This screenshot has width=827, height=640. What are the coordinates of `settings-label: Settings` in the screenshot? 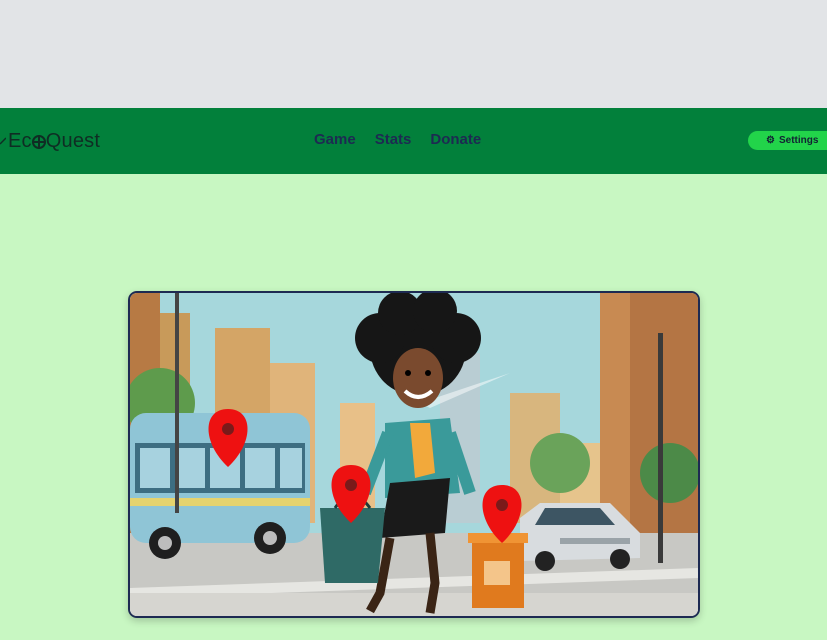 It's located at (798, 140).